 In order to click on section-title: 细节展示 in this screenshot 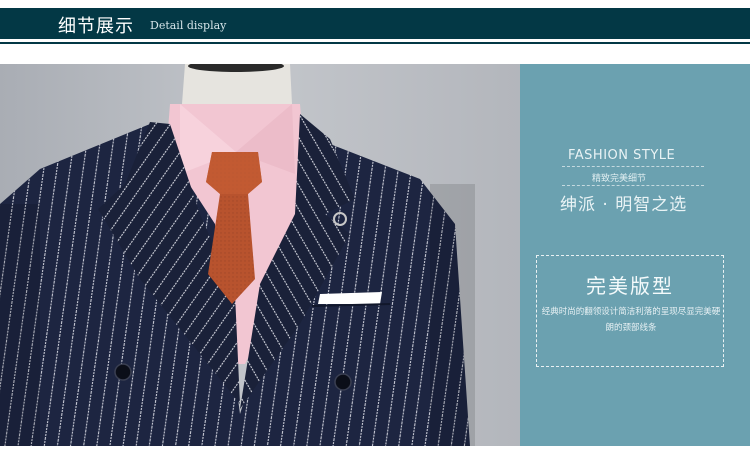, I will do `click(96, 26)`.